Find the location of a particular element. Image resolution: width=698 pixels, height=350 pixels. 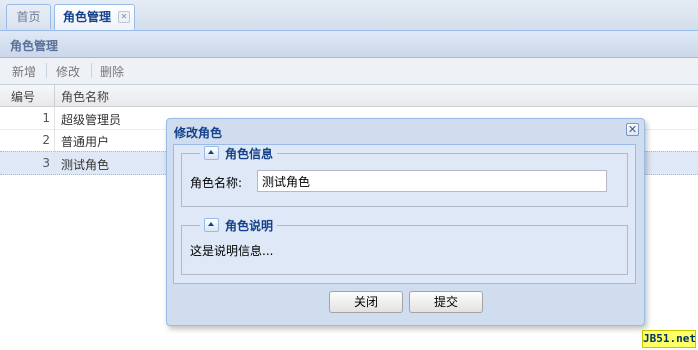

tab-role-management: 角色管理 ✕ is located at coordinates (94, 17).